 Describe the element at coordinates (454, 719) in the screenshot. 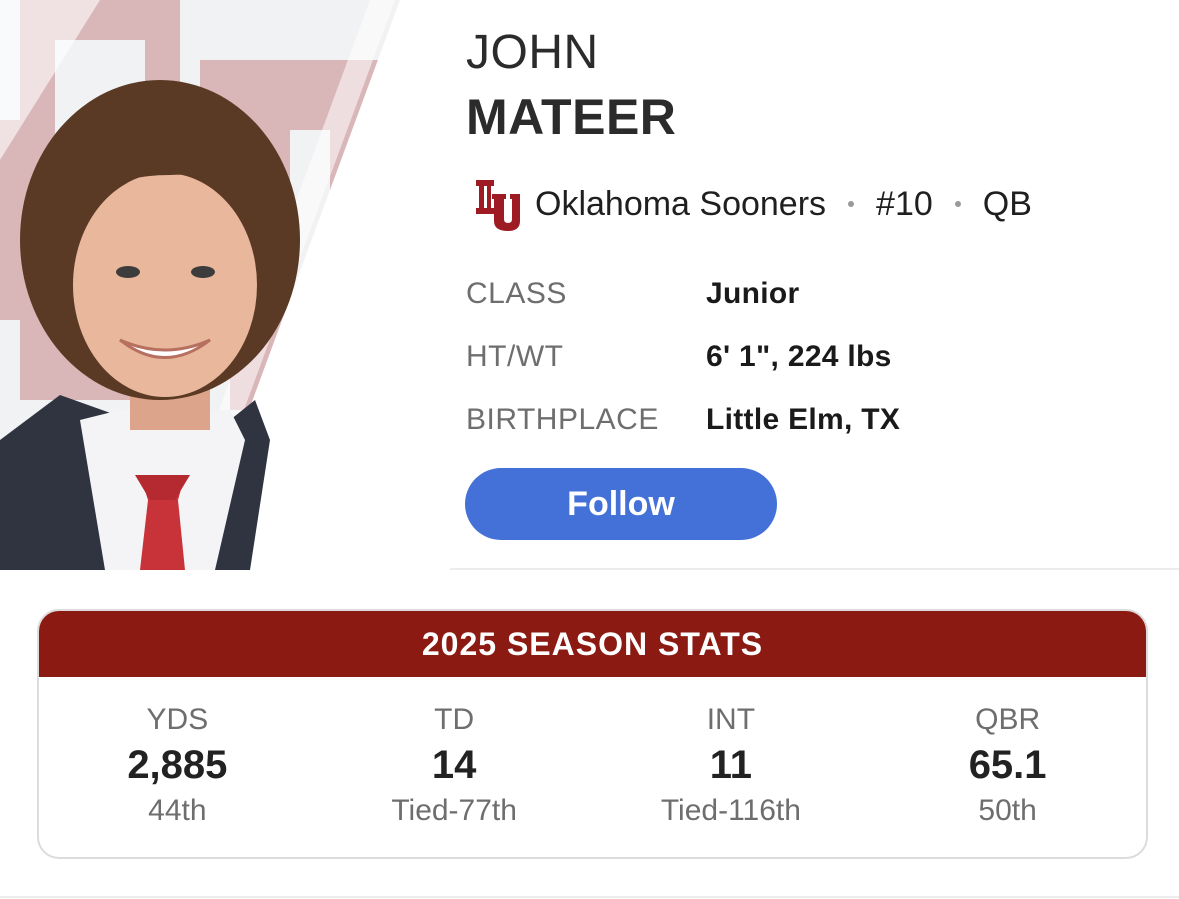

I see `stat-label: TD` at that location.